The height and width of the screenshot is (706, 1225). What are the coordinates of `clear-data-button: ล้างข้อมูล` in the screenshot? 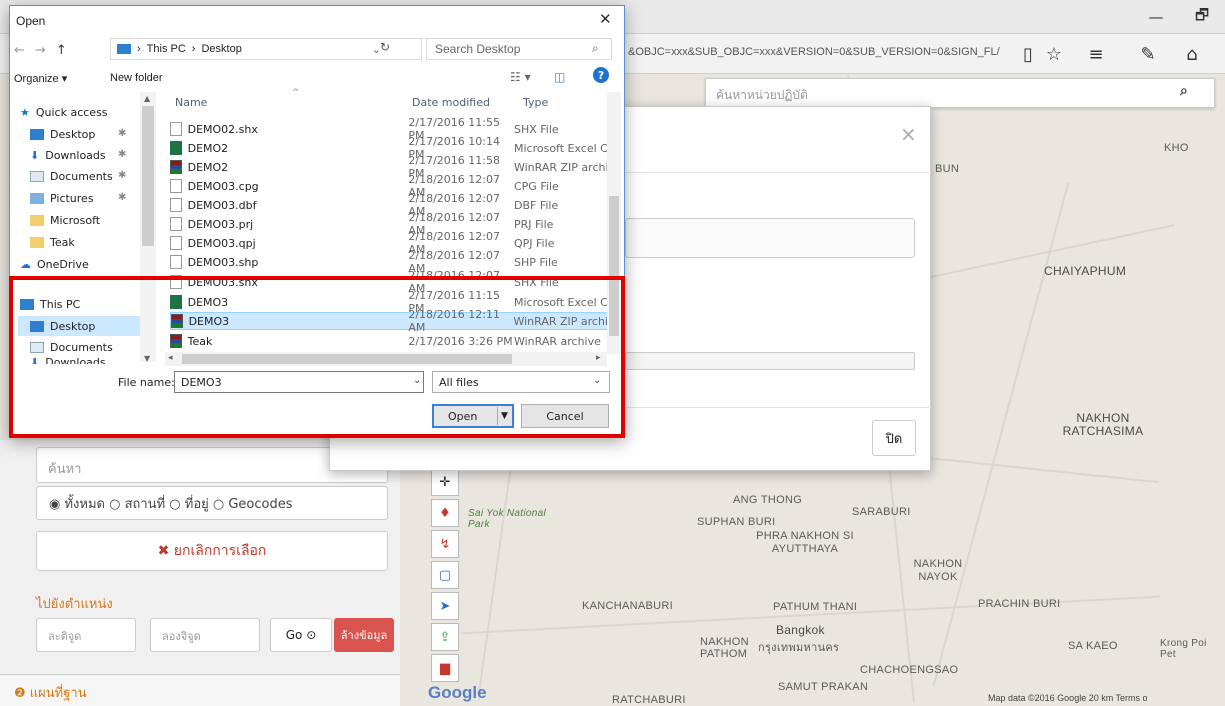 It's located at (364, 635).